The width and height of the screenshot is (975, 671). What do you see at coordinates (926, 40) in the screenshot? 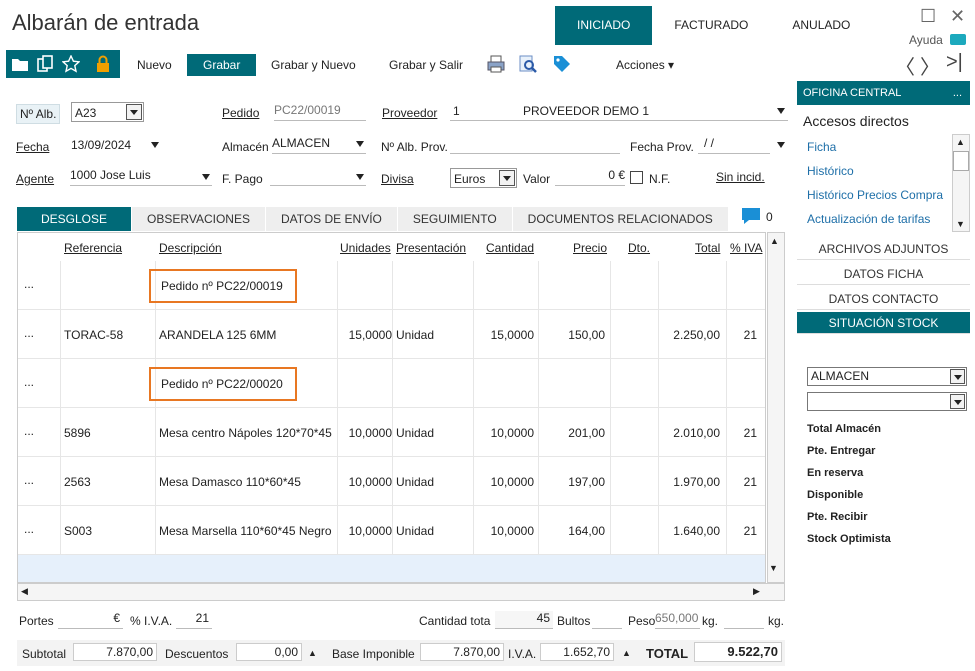
I see `help-link: Ayuda` at bounding box center [926, 40].